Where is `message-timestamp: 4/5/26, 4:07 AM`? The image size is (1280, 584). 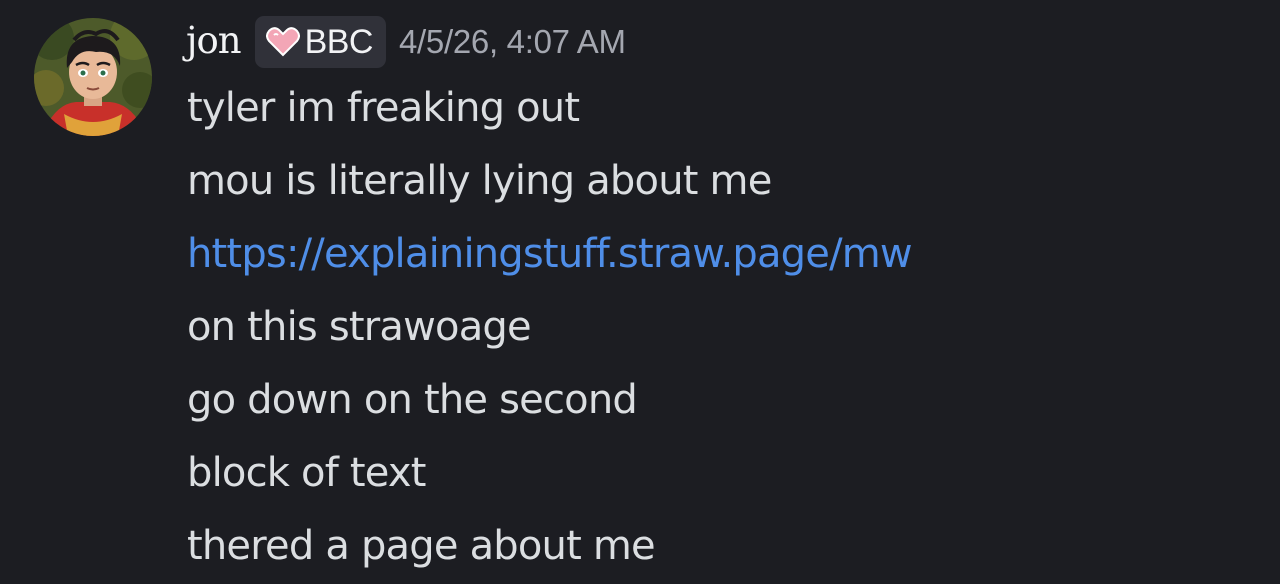
message-timestamp: 4/5/26, 4:07 AM is located at coordinates (512, 42).